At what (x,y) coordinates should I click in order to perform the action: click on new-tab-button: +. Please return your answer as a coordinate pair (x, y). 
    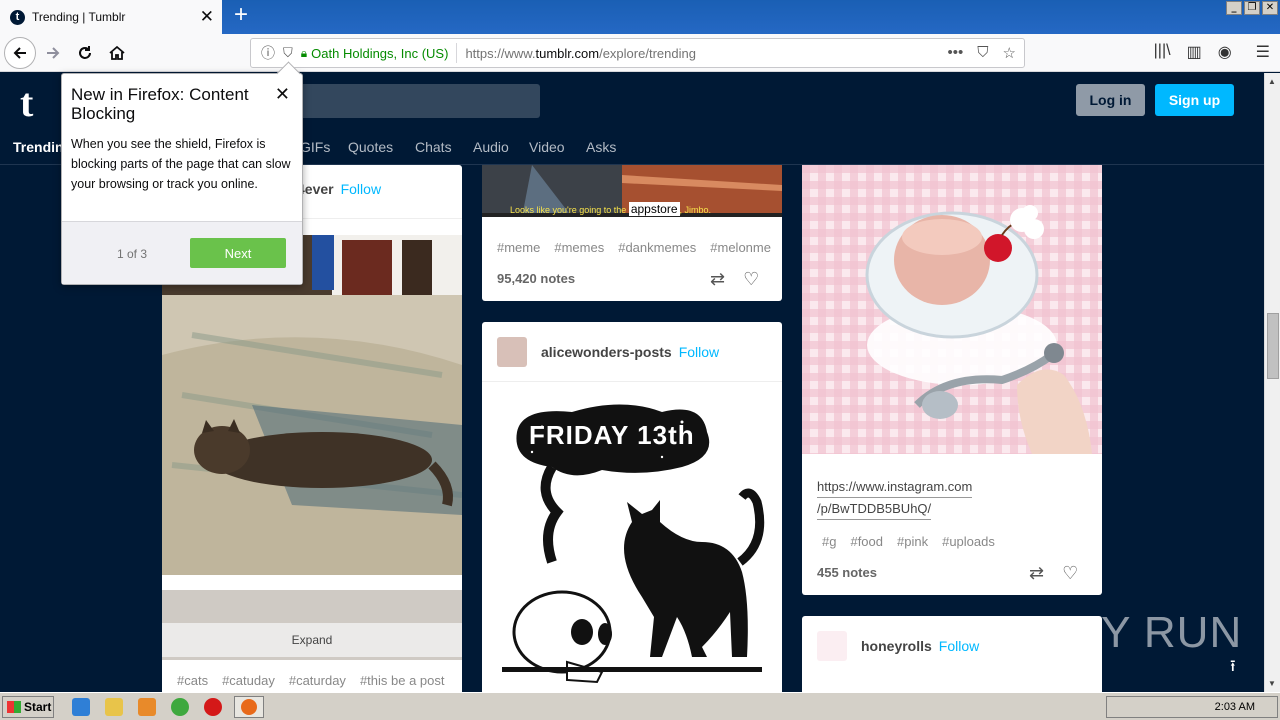
    Looking at the image, I should click on (241, 15).